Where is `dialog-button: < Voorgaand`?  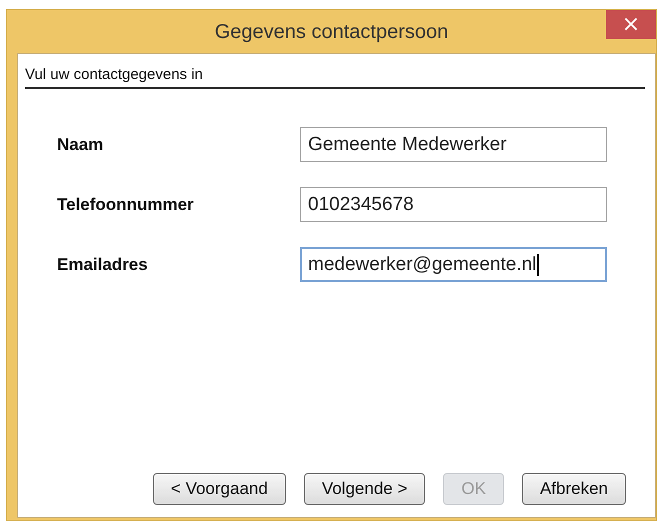
dialog-button: < Voorgaand is located at coordinates (219, 489).